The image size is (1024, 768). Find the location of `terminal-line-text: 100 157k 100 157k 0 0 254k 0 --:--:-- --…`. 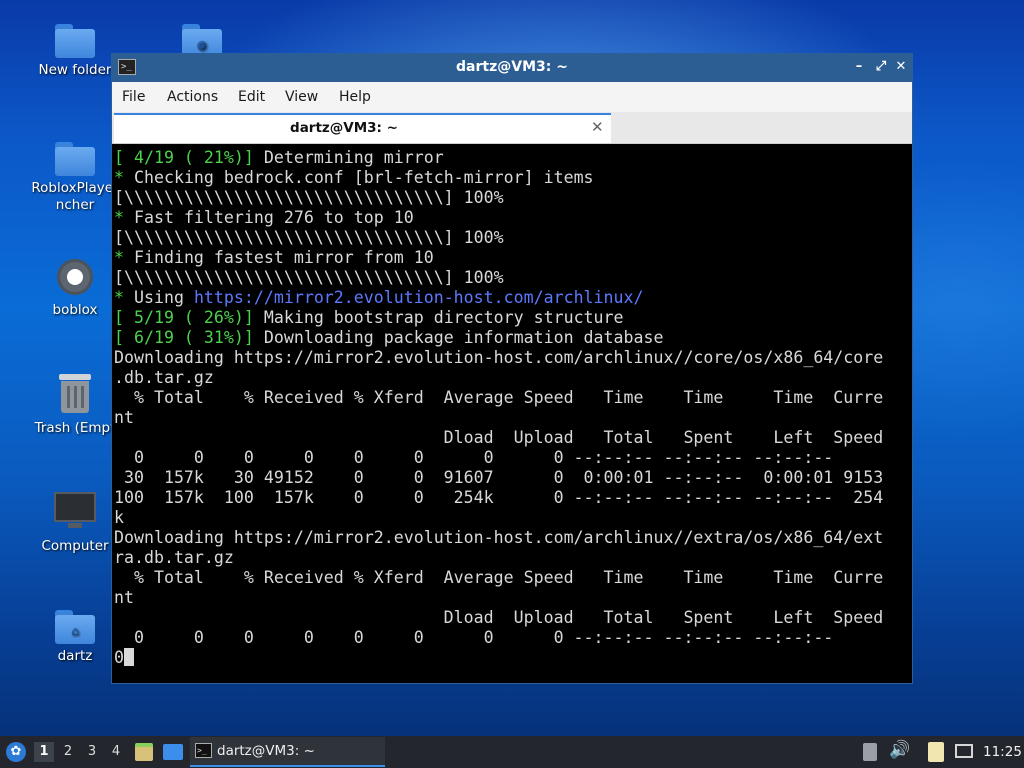

terminal-line-text: 100 157k 100 157k 0 0 254k 0 --:--:-- --… is located at coordinates (499, 497).